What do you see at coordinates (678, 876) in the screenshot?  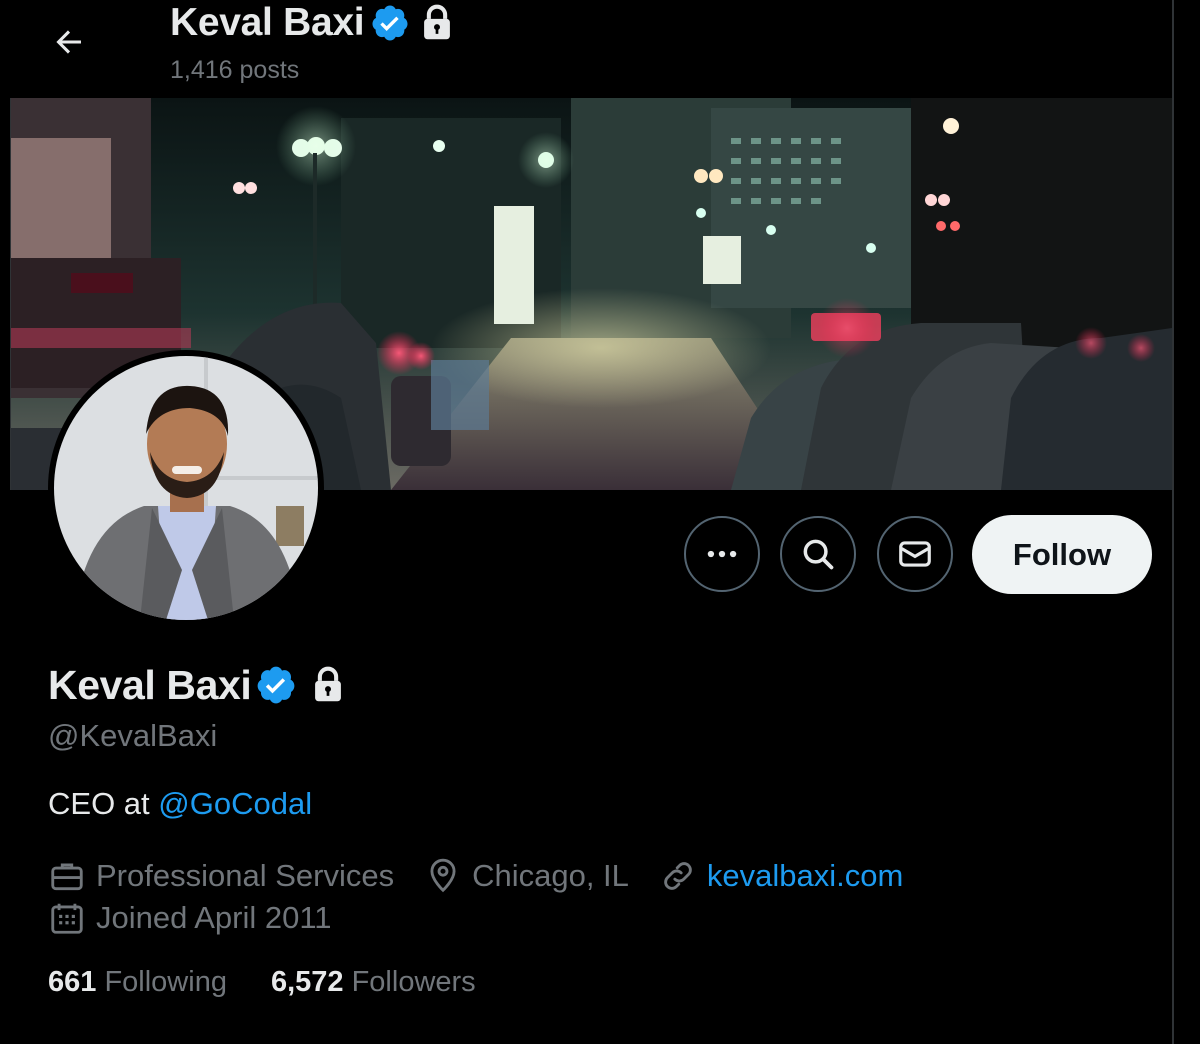 I see `link-icon` at bounding box center [678, 876].